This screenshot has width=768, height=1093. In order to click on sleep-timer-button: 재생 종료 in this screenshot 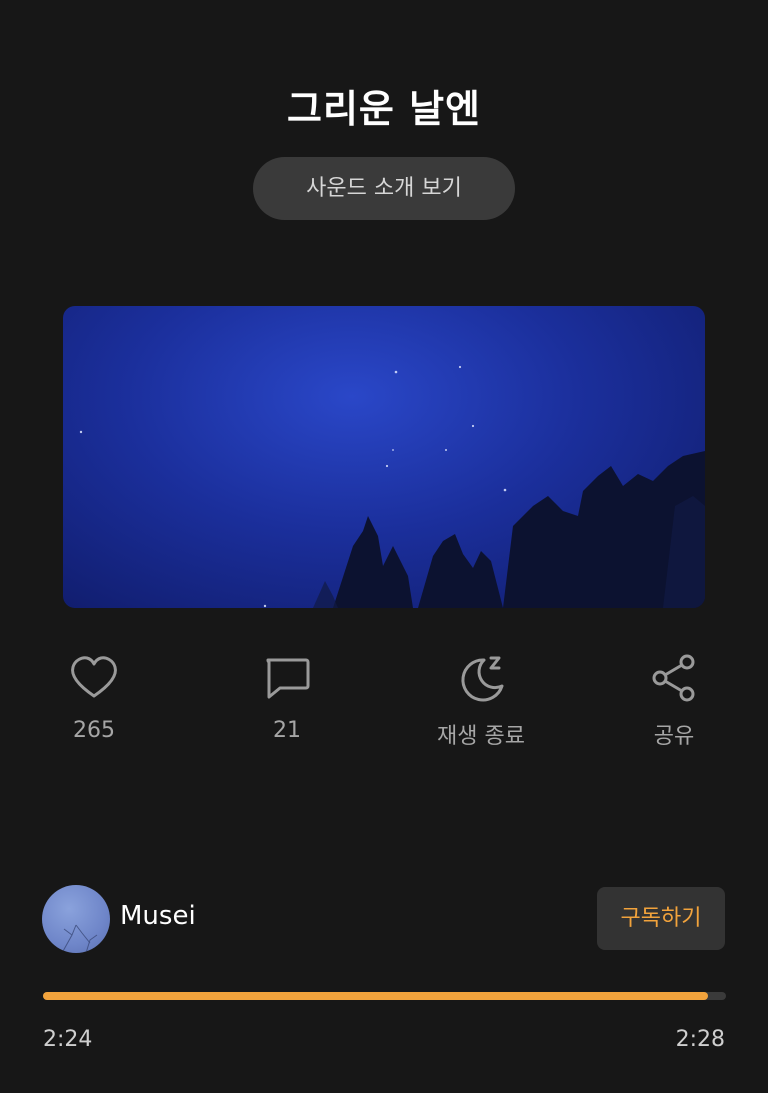, I will do `click(481, 702)`.